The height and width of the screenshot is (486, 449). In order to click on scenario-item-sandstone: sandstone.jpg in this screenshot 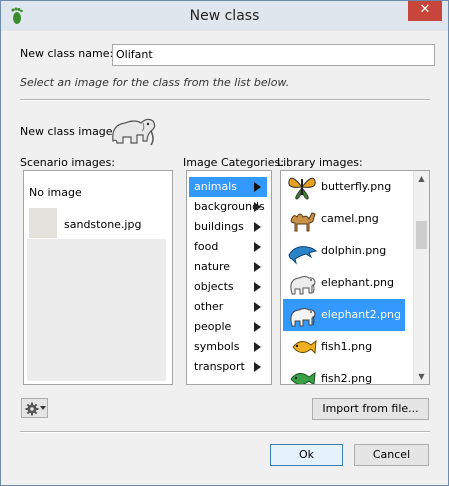, I will do `click(102, 224)`.